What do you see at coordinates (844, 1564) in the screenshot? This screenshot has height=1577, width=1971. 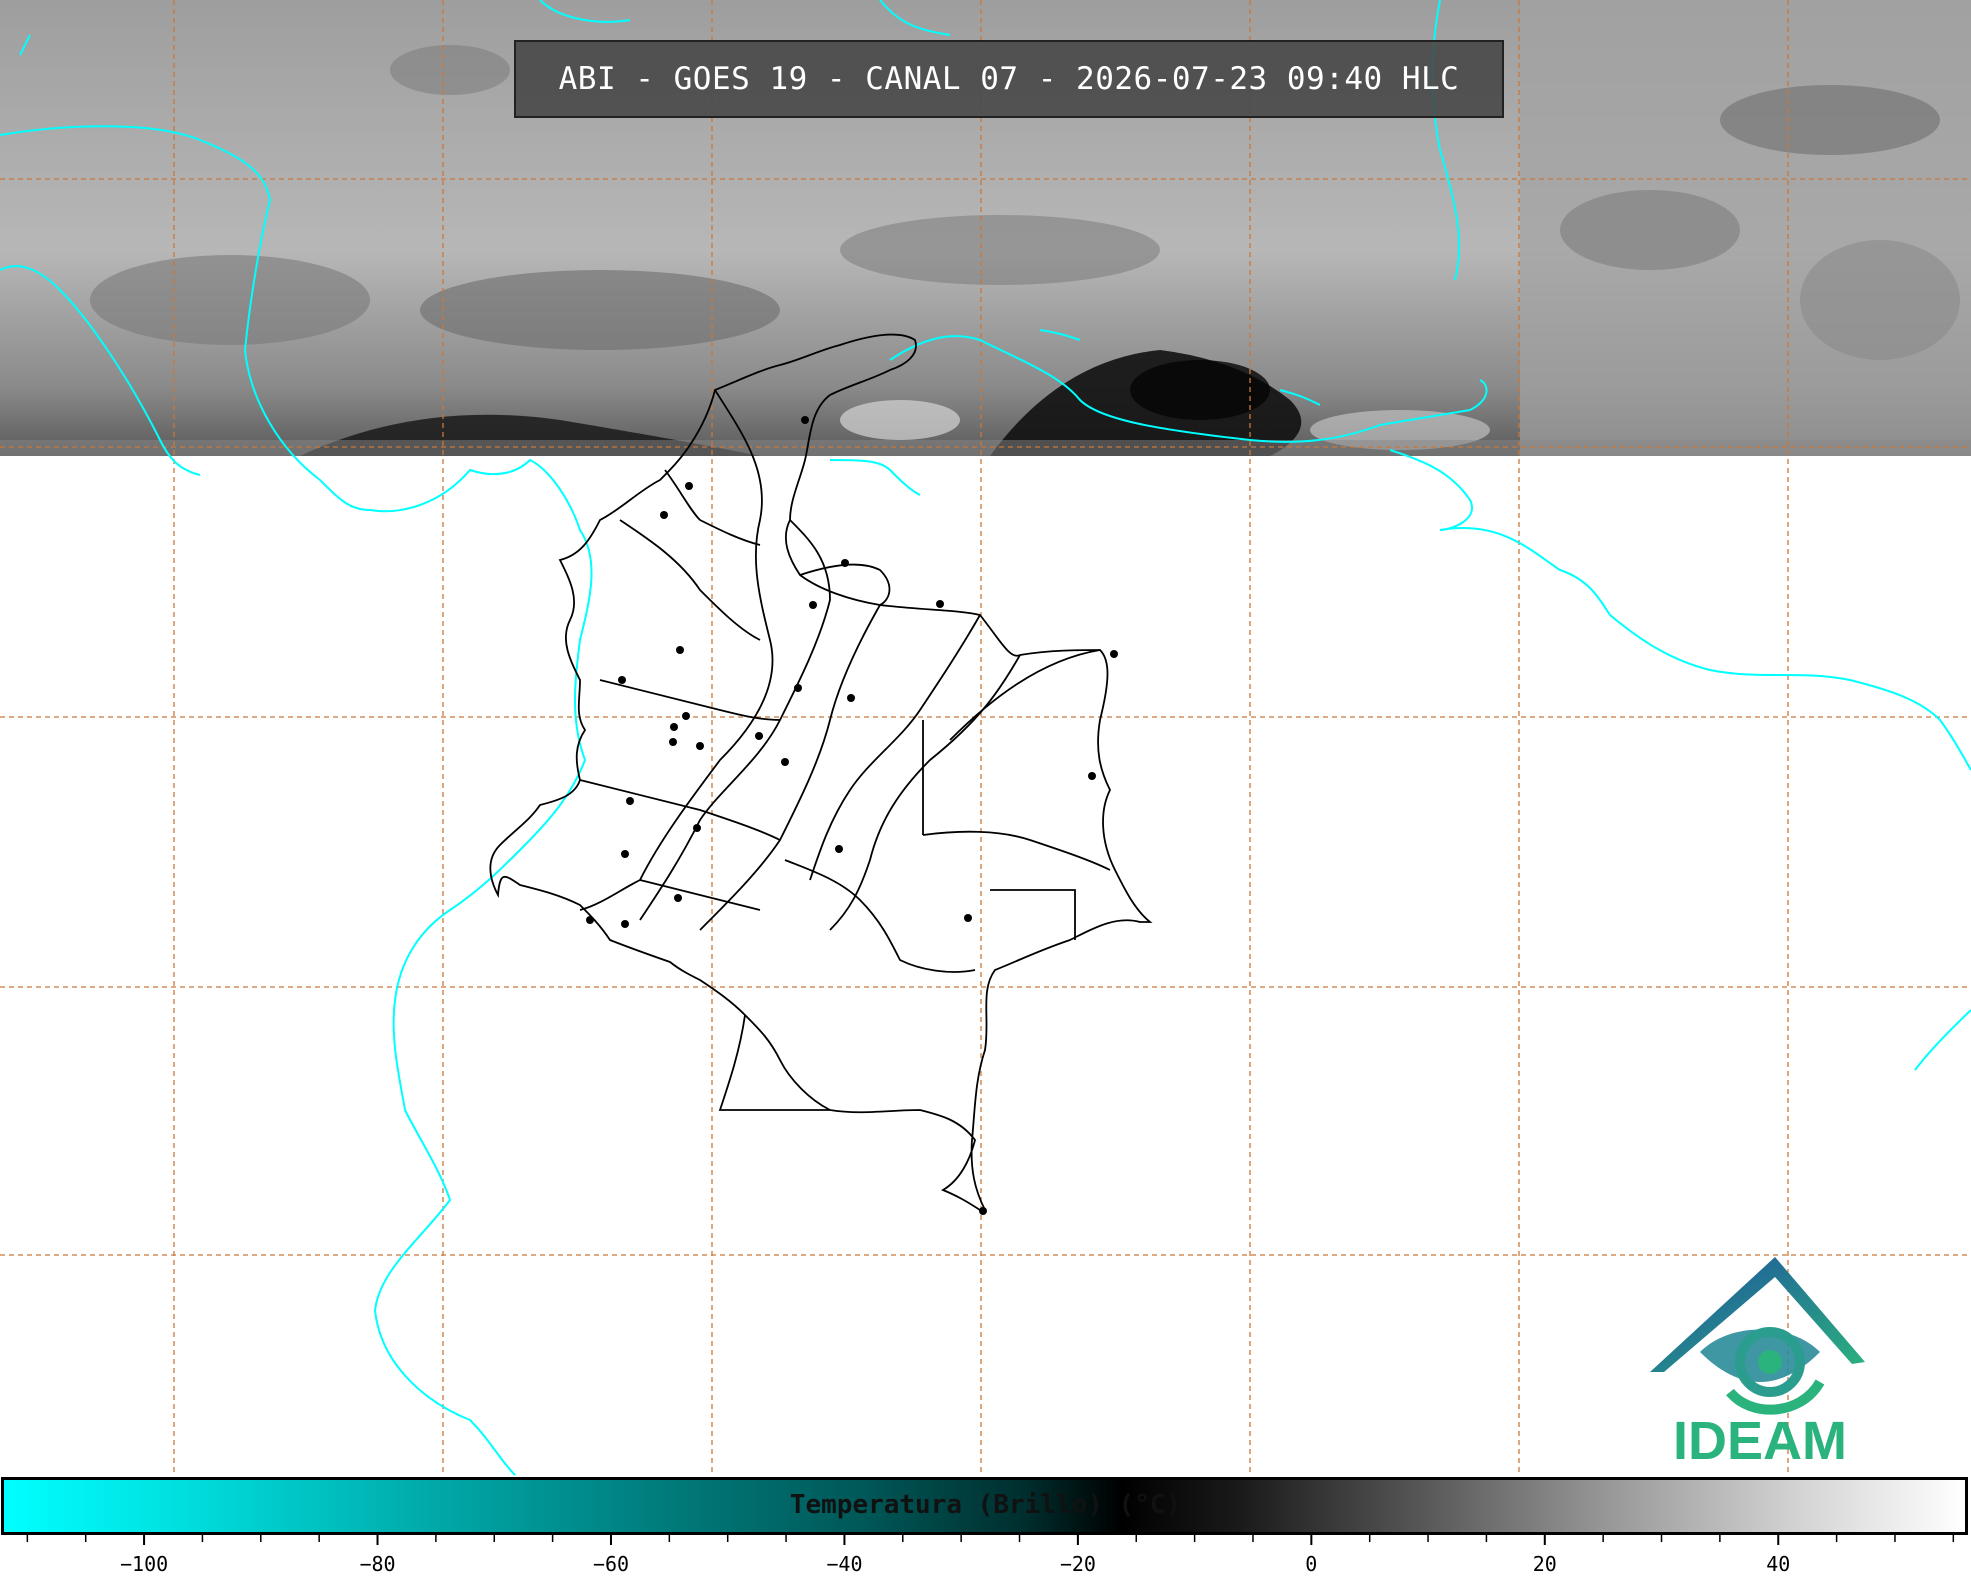 I see `colorbar-tick-label: −40` at bounding box center [844, 1564].